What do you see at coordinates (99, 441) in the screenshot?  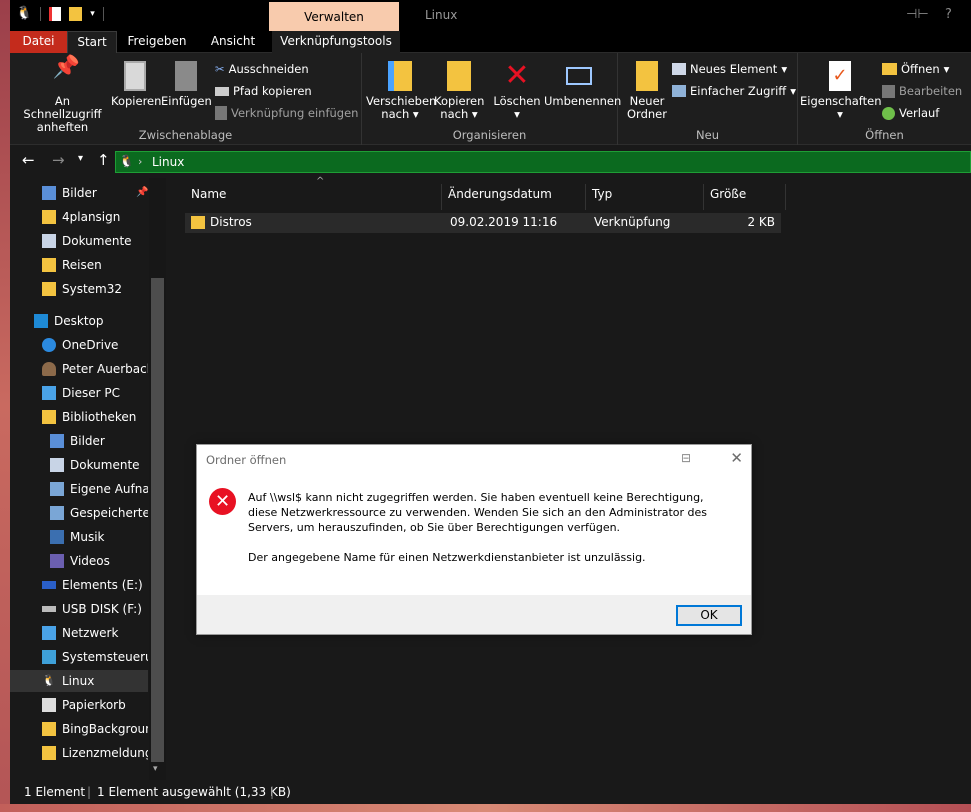 I see `sidebar-item: Bilder` at bounding box center [99, 441].